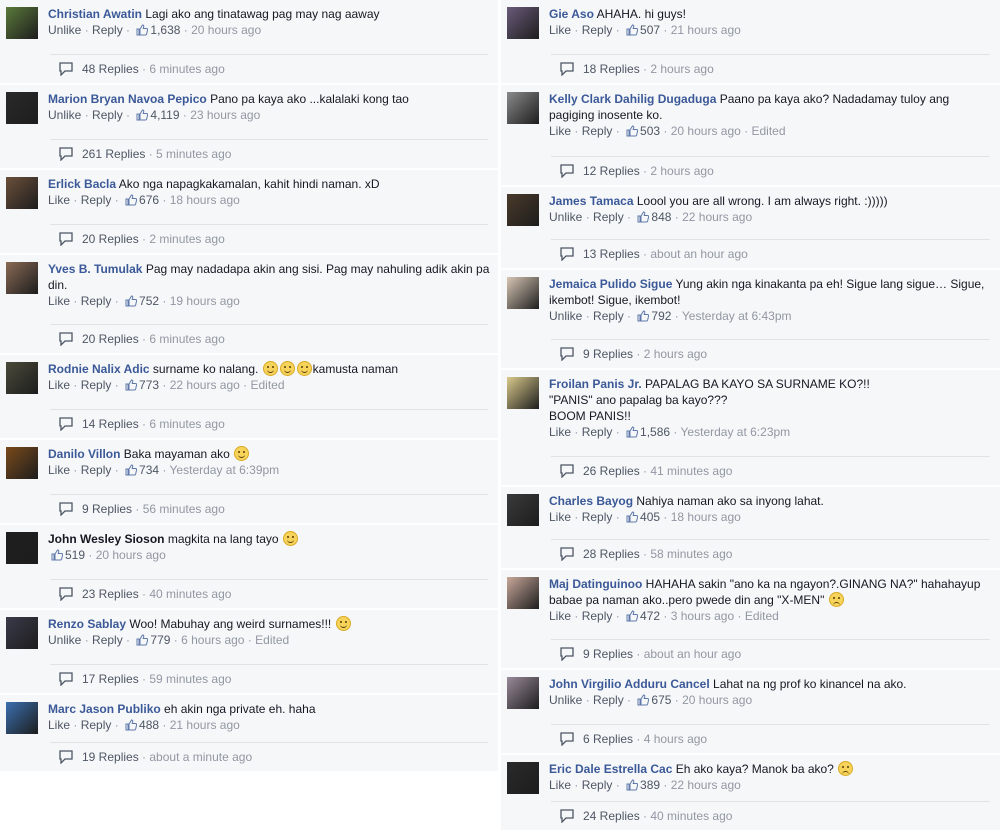 This screenshot has width=1000, height=832. Describe the element at coordinates (205, 725) in the screenshot. I see `comment-timestamp: 21 hours ago` at that location.